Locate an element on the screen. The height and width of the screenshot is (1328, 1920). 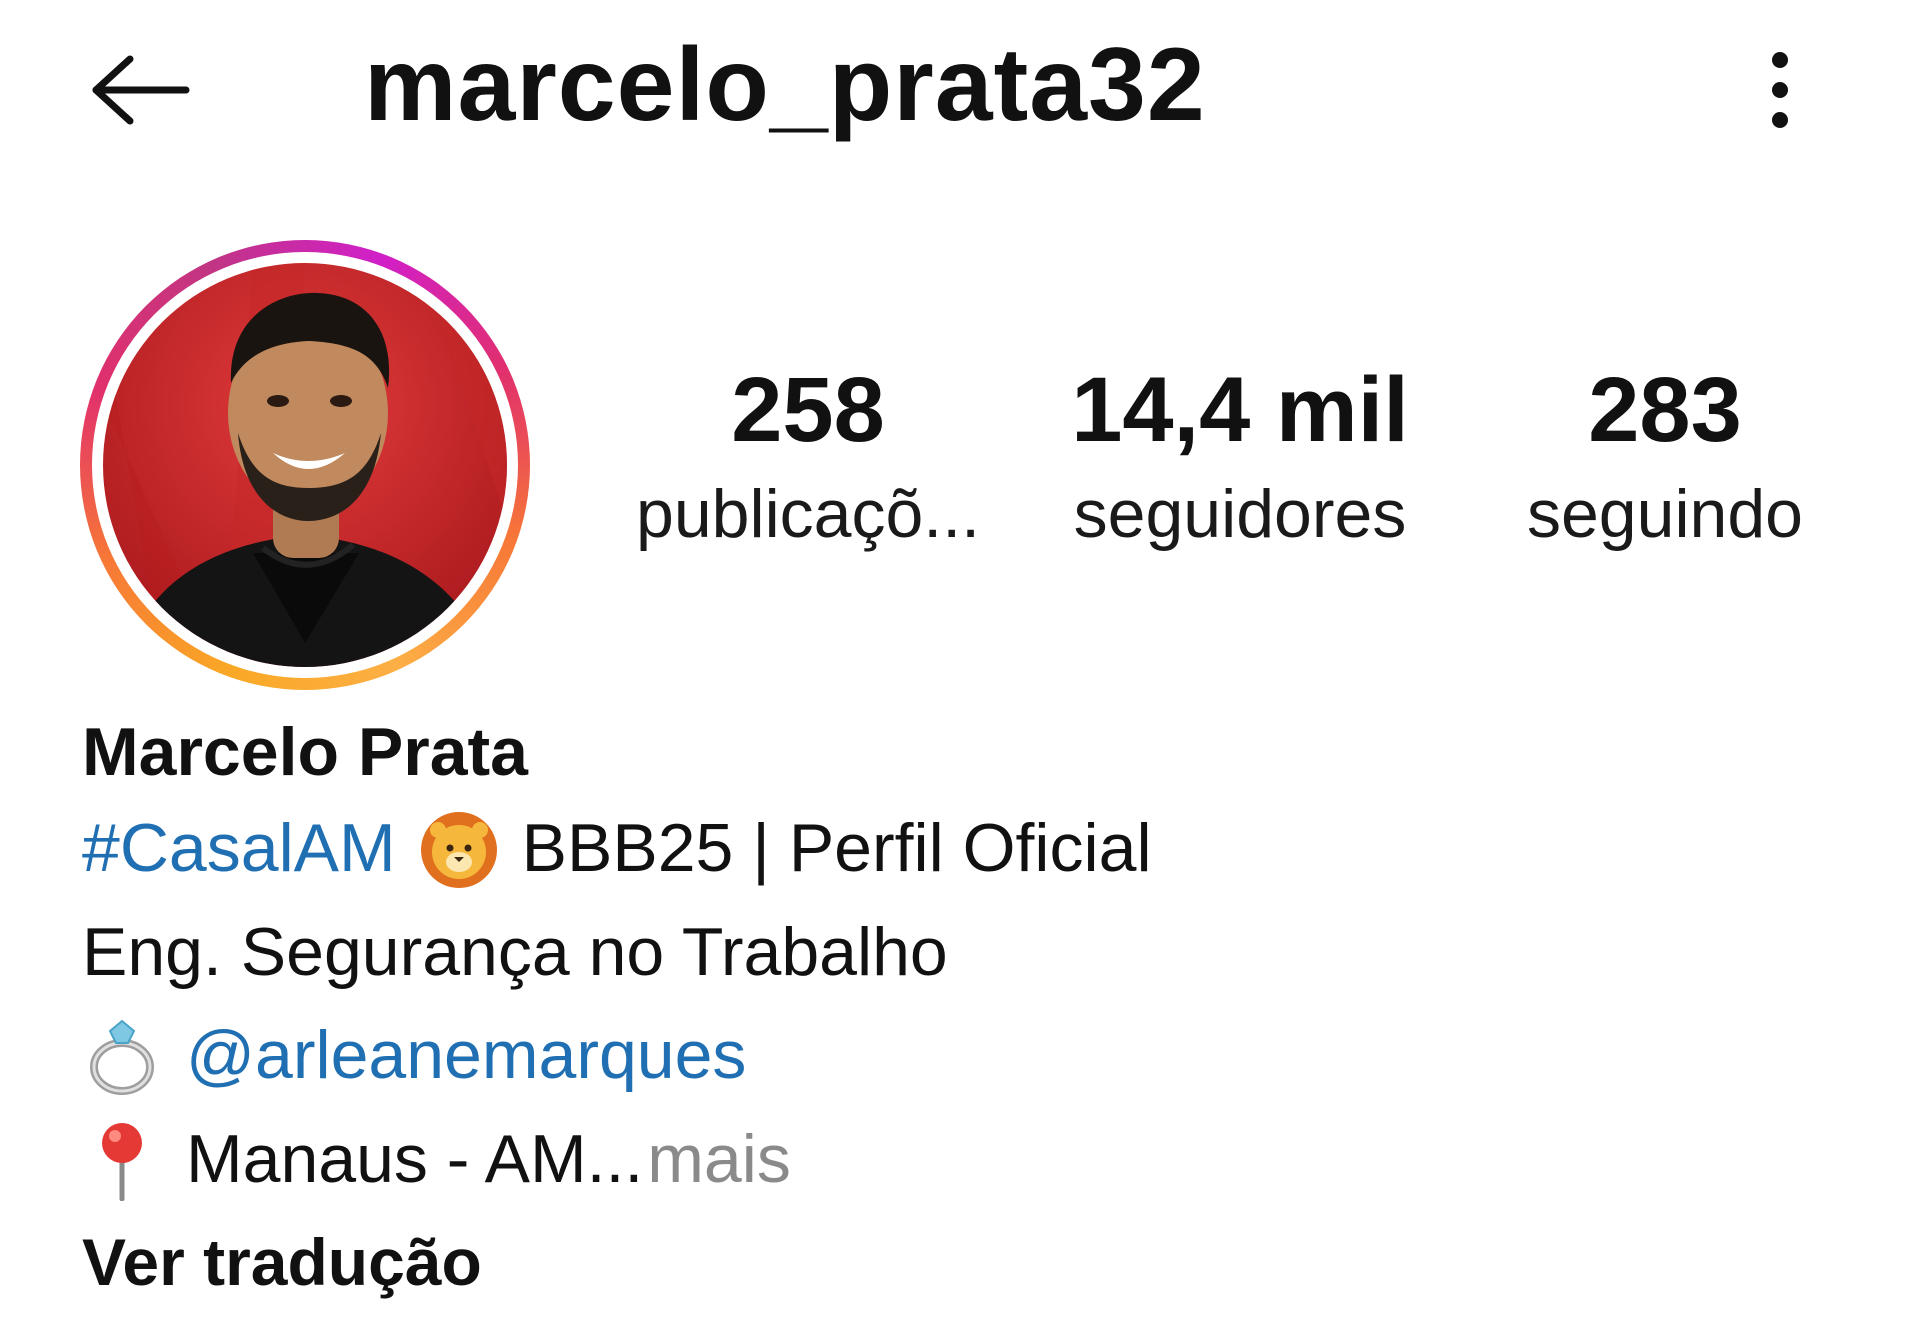
following-label: seguindo is located at coordinates (1665, 514).